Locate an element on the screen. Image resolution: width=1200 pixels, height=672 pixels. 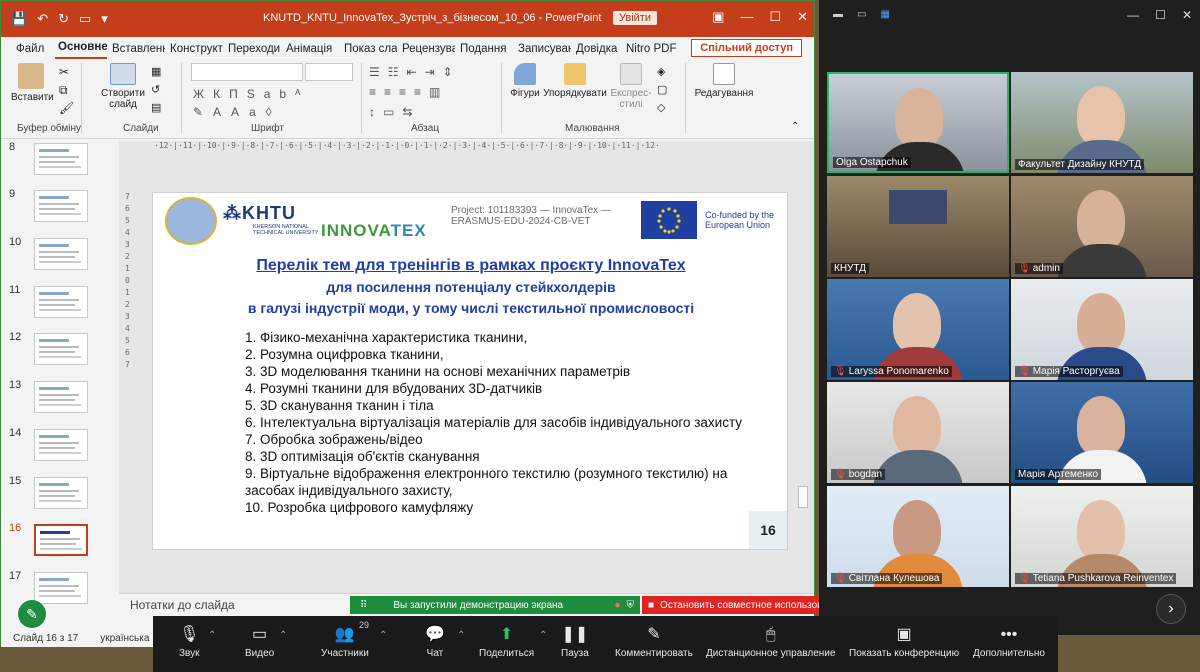
tab-home: Основне is located at coordinates (81, 50).